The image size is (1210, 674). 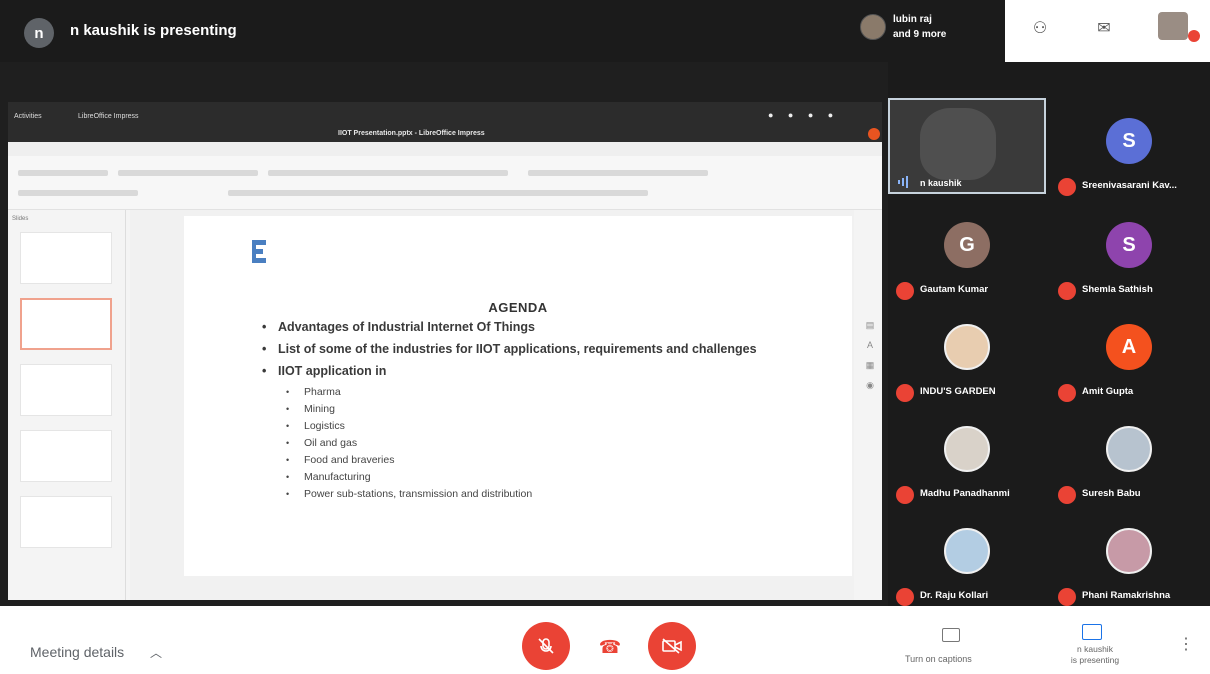 I want to click on present-icon, so click(x=1092, y=632).